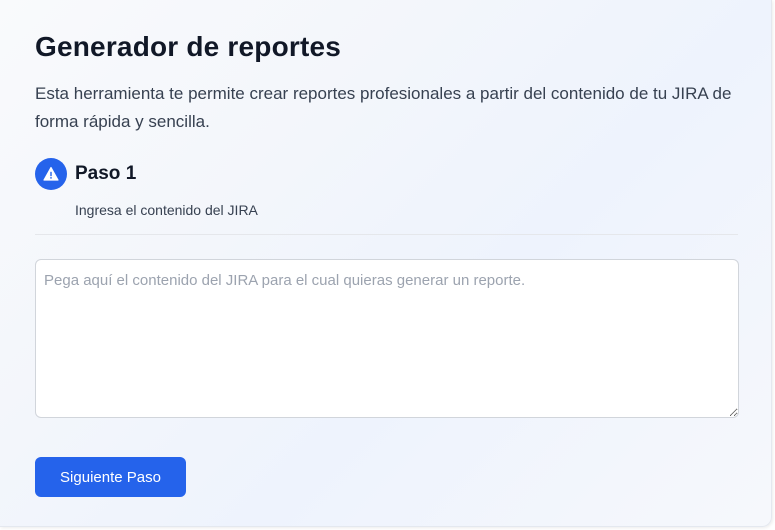 The width and height of the screenshot is (775, 530). Describe the element at coordinates (386, 234) in the screenshot. I see `divider` at that location.